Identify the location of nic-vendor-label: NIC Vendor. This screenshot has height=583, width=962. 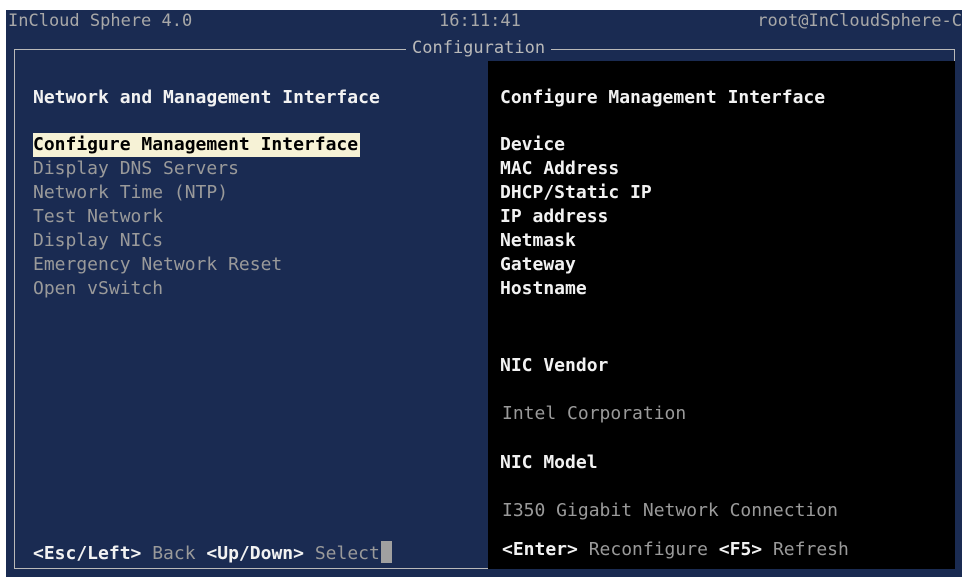
(554, 365).